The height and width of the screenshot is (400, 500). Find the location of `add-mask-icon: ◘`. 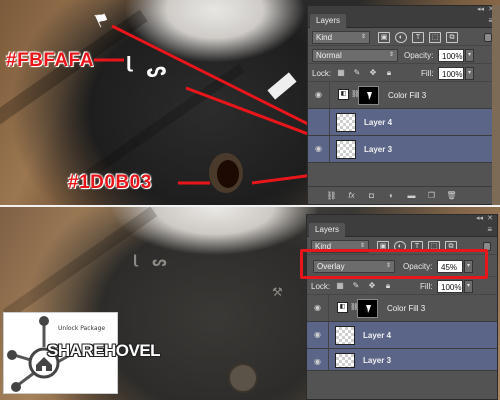

add-mask-icon: ◘ is located at coordinates (371, 196).